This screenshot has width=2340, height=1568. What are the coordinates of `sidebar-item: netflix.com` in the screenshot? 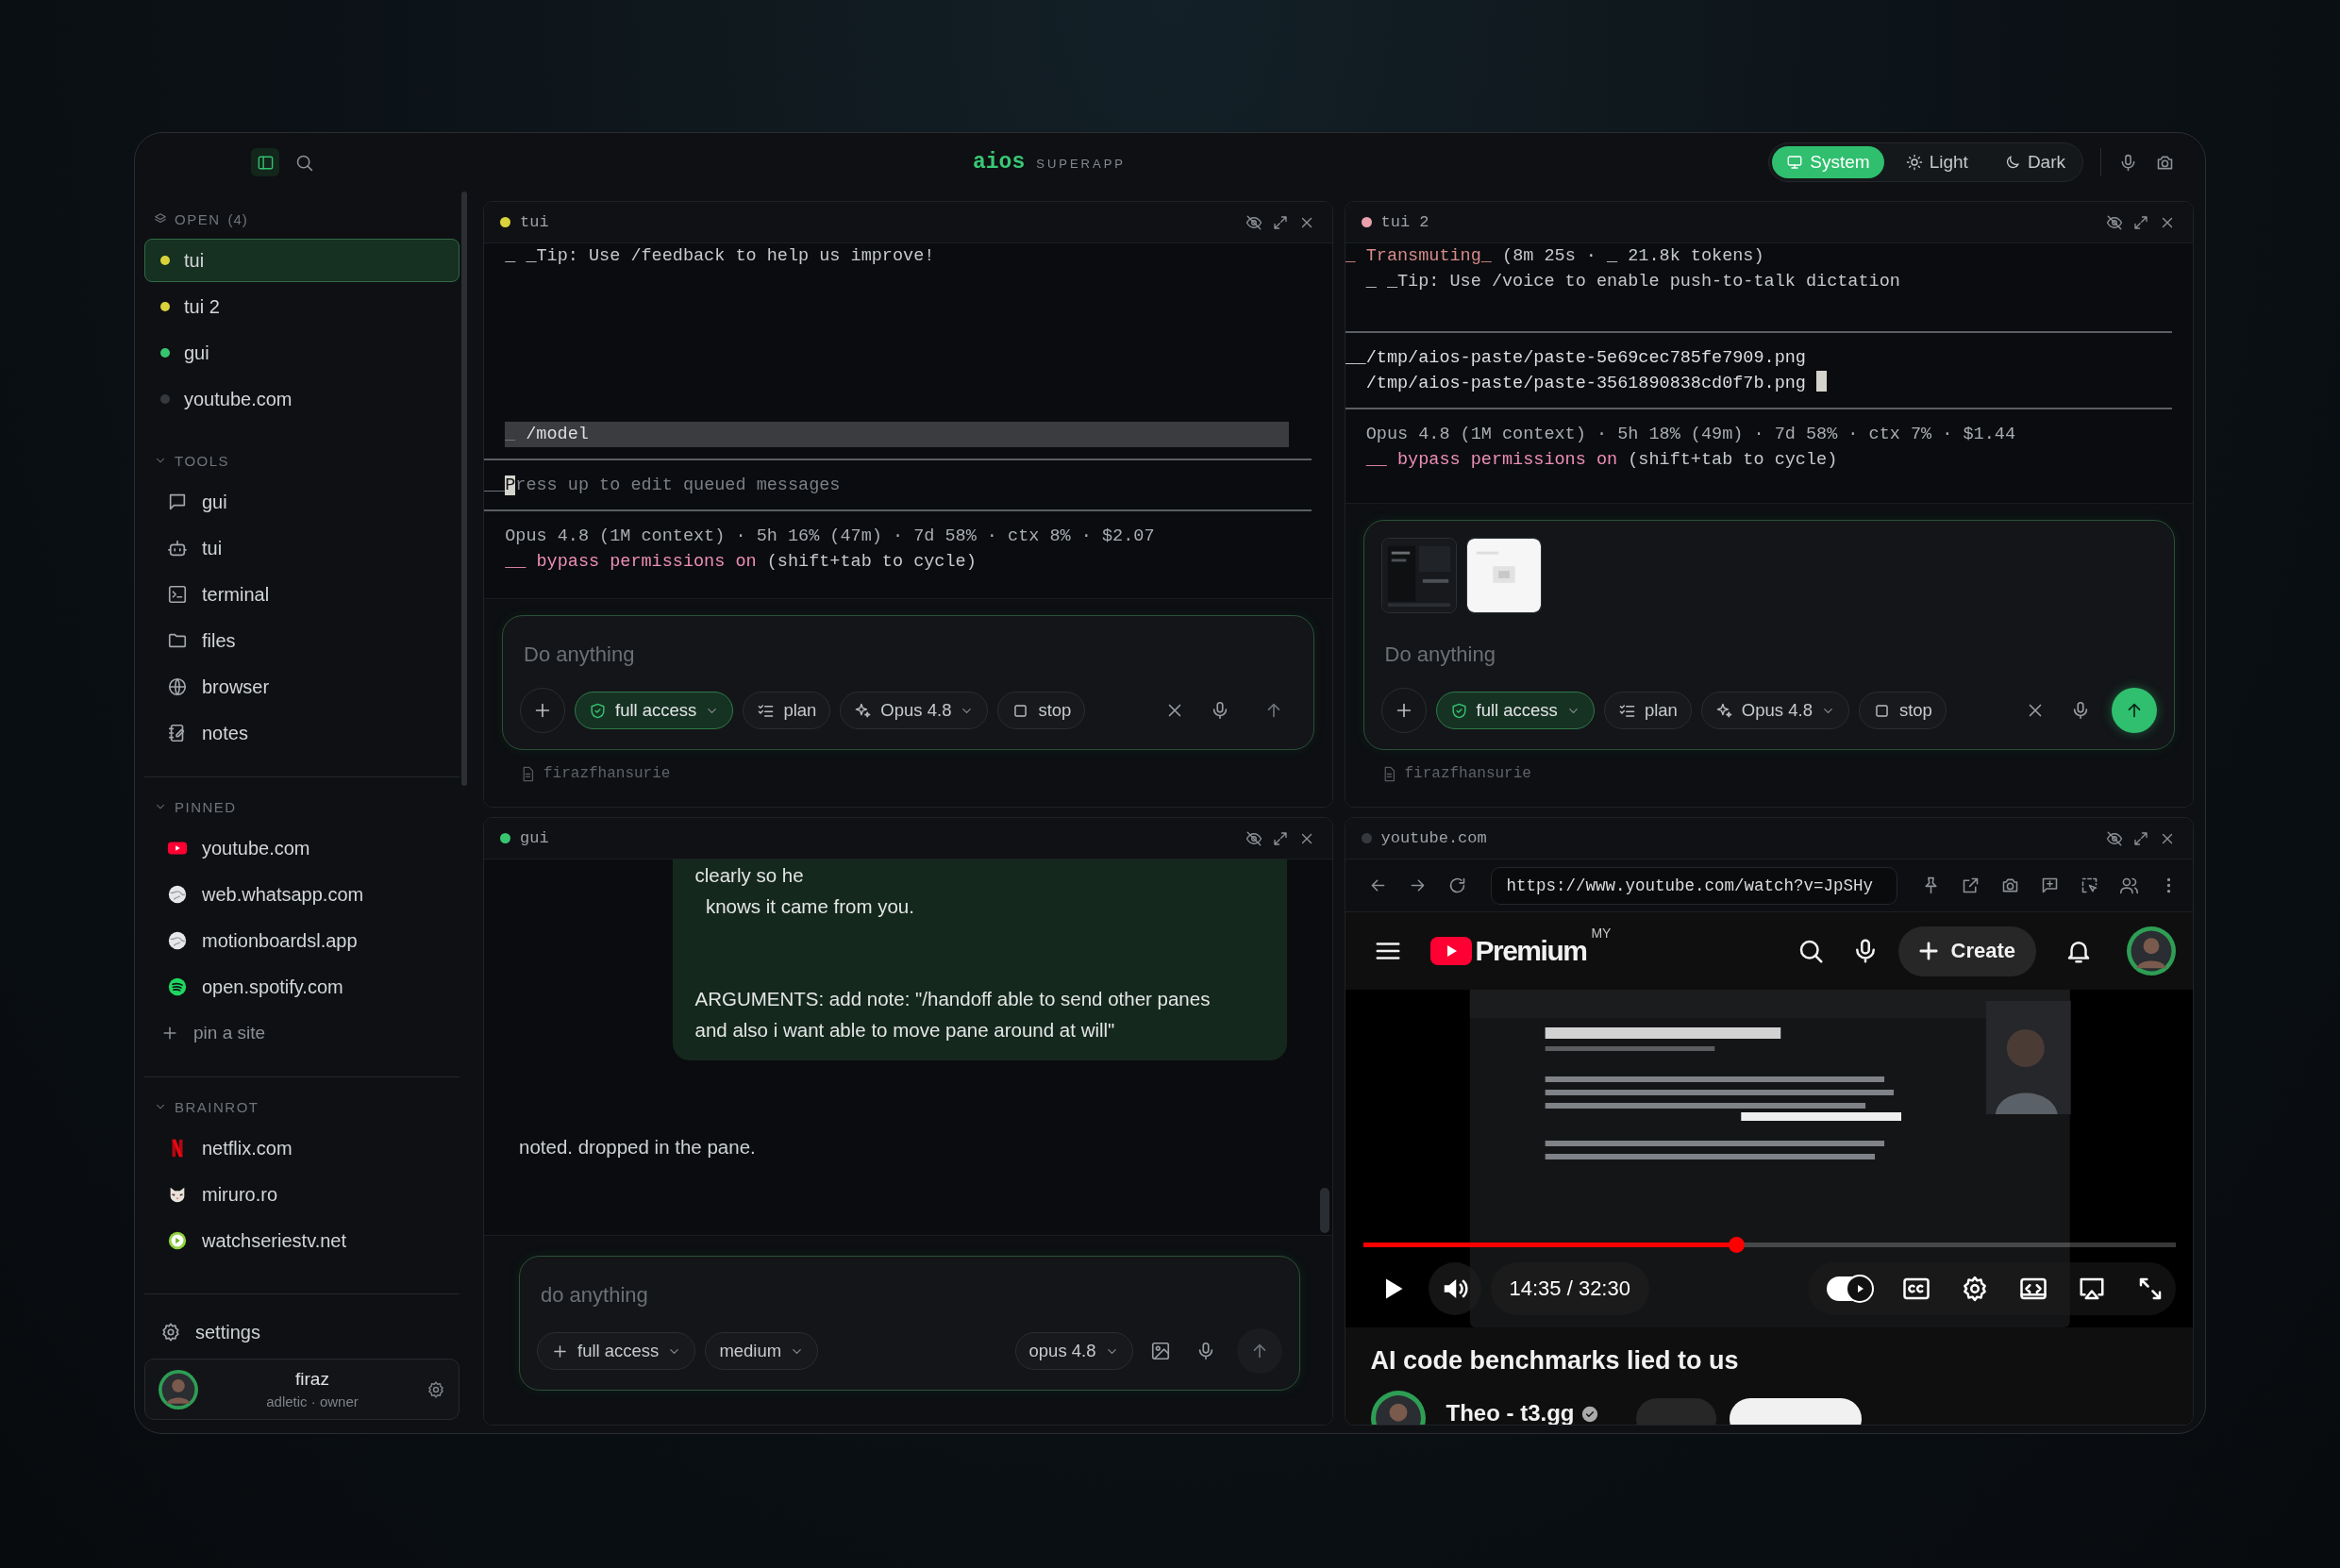 It's located at (302, 1148).